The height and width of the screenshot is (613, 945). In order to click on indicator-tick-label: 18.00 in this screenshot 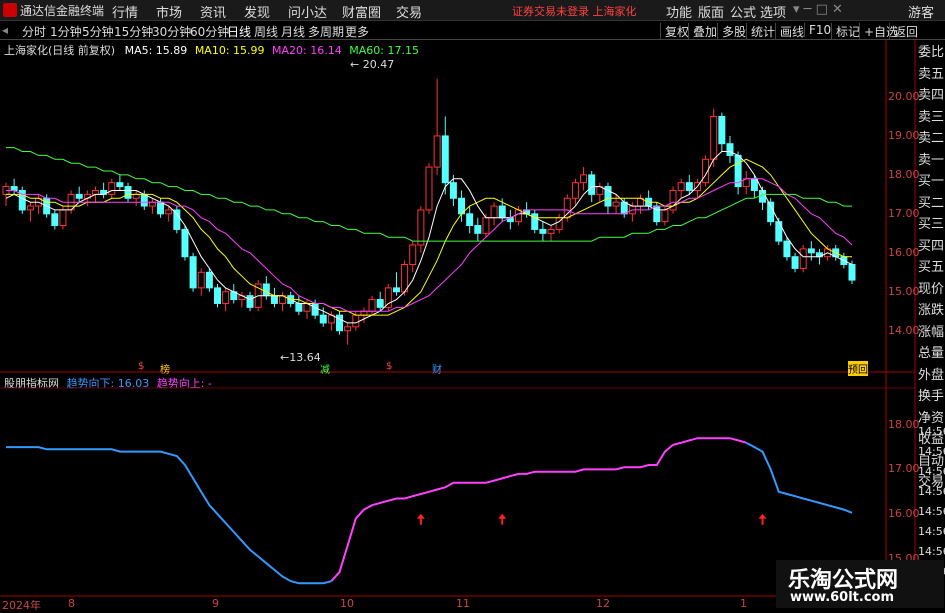, I will do `click(904, 424)`.